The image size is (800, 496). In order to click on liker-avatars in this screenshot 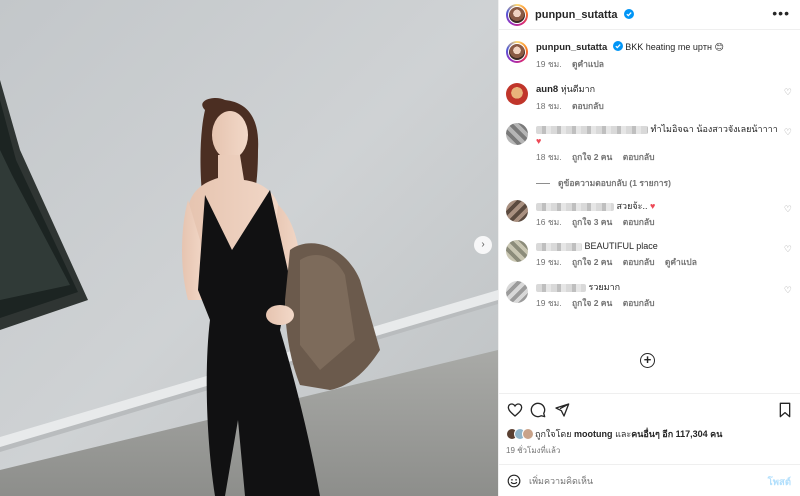, I will do `click(520, 434)`.